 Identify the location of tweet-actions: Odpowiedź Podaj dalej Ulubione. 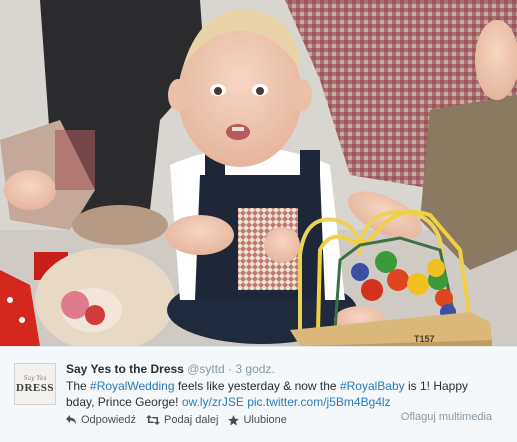
(181, 420).